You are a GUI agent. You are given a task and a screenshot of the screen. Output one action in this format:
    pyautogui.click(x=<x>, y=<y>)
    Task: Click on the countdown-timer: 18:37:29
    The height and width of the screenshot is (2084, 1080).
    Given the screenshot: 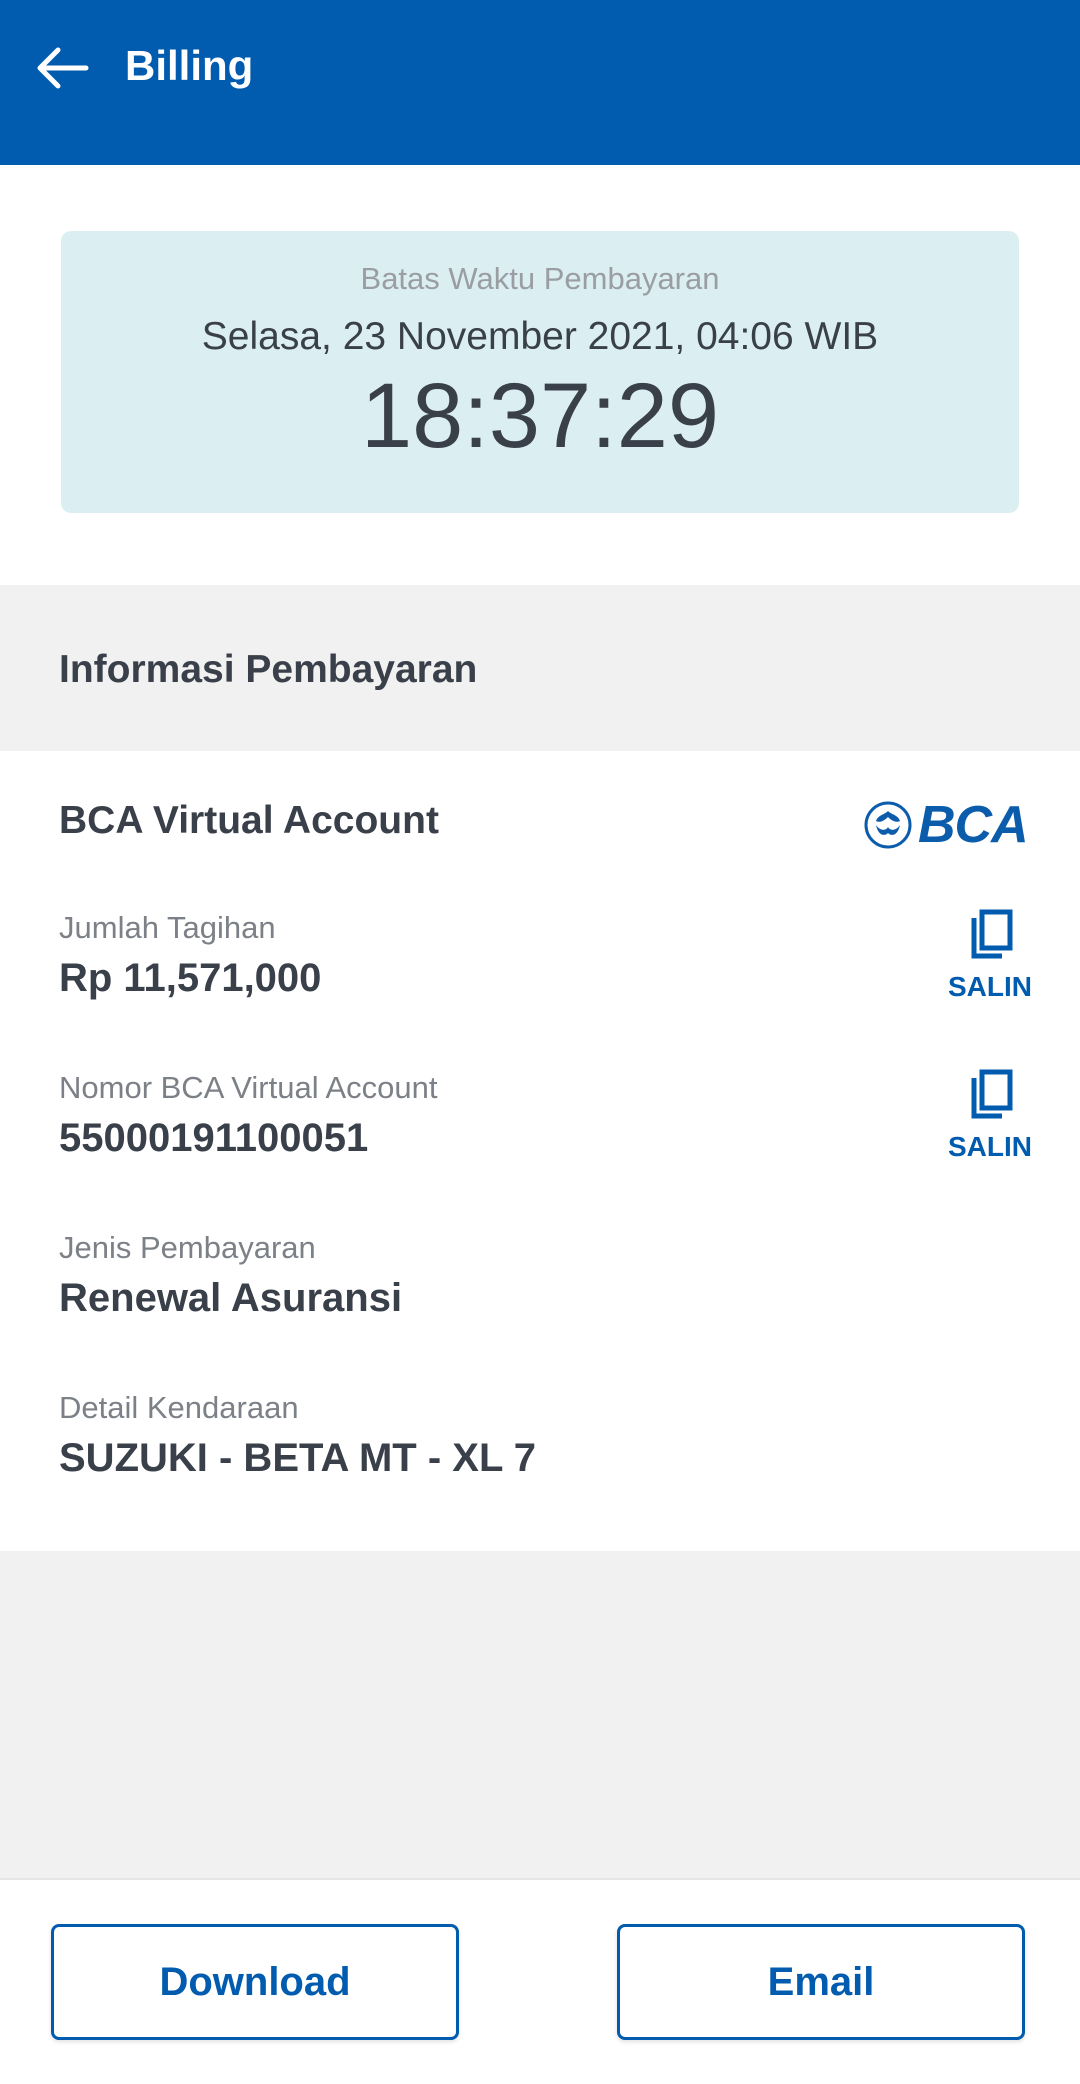 What is the action you would take?
    pyautogui.click(x=540, y=416)
    